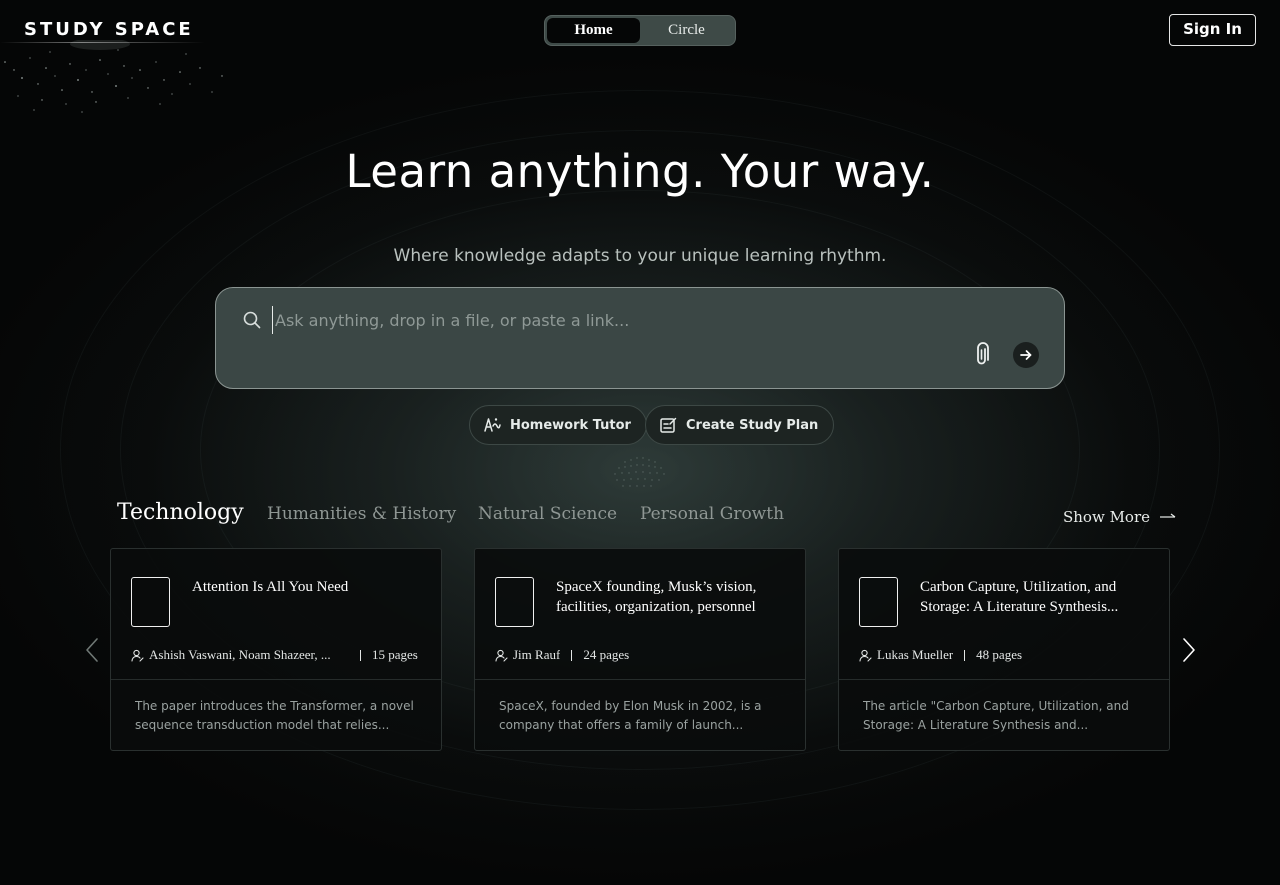  What do you see at coordinates (645, 655) in the screenshot?
I see `card-meta: Jim Rauf 24 pages` at bounding box center [645, 655].